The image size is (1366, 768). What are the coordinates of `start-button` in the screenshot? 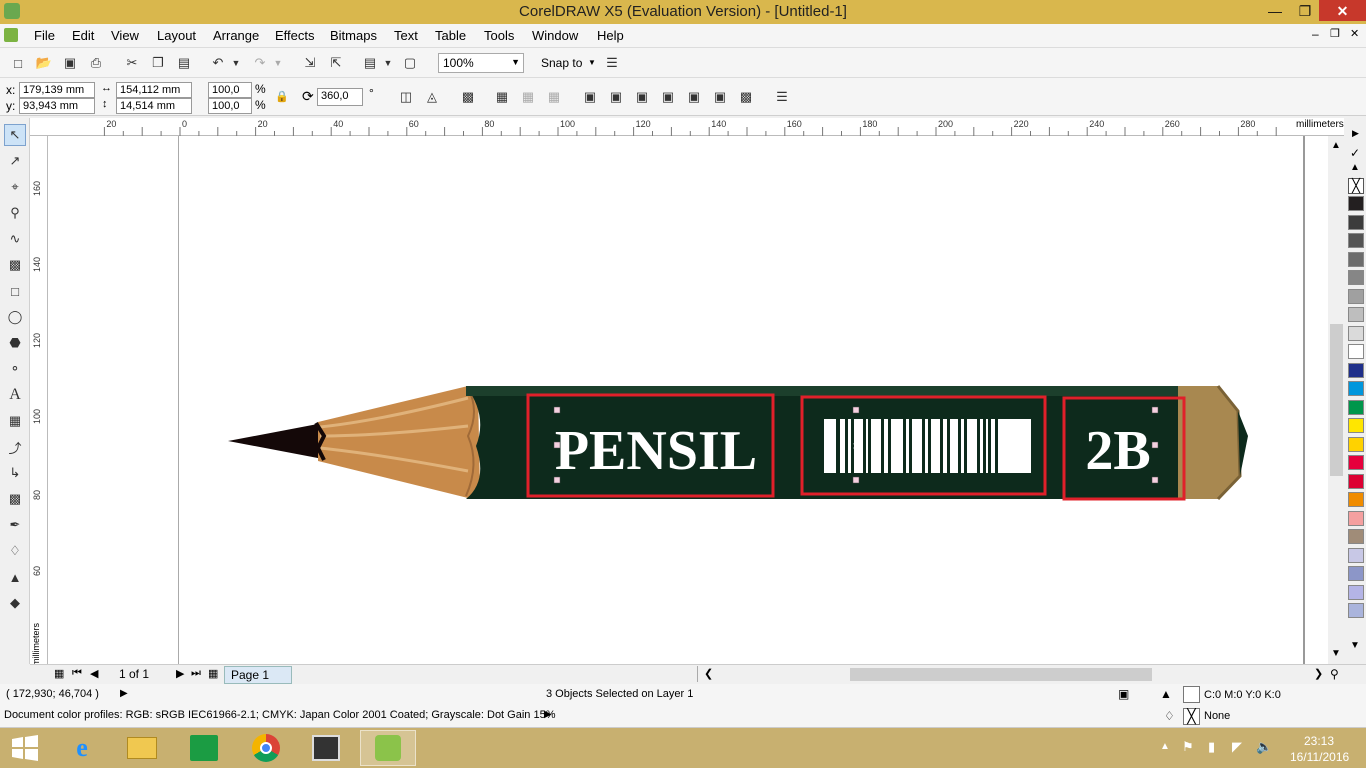 It's located at (25, 748).